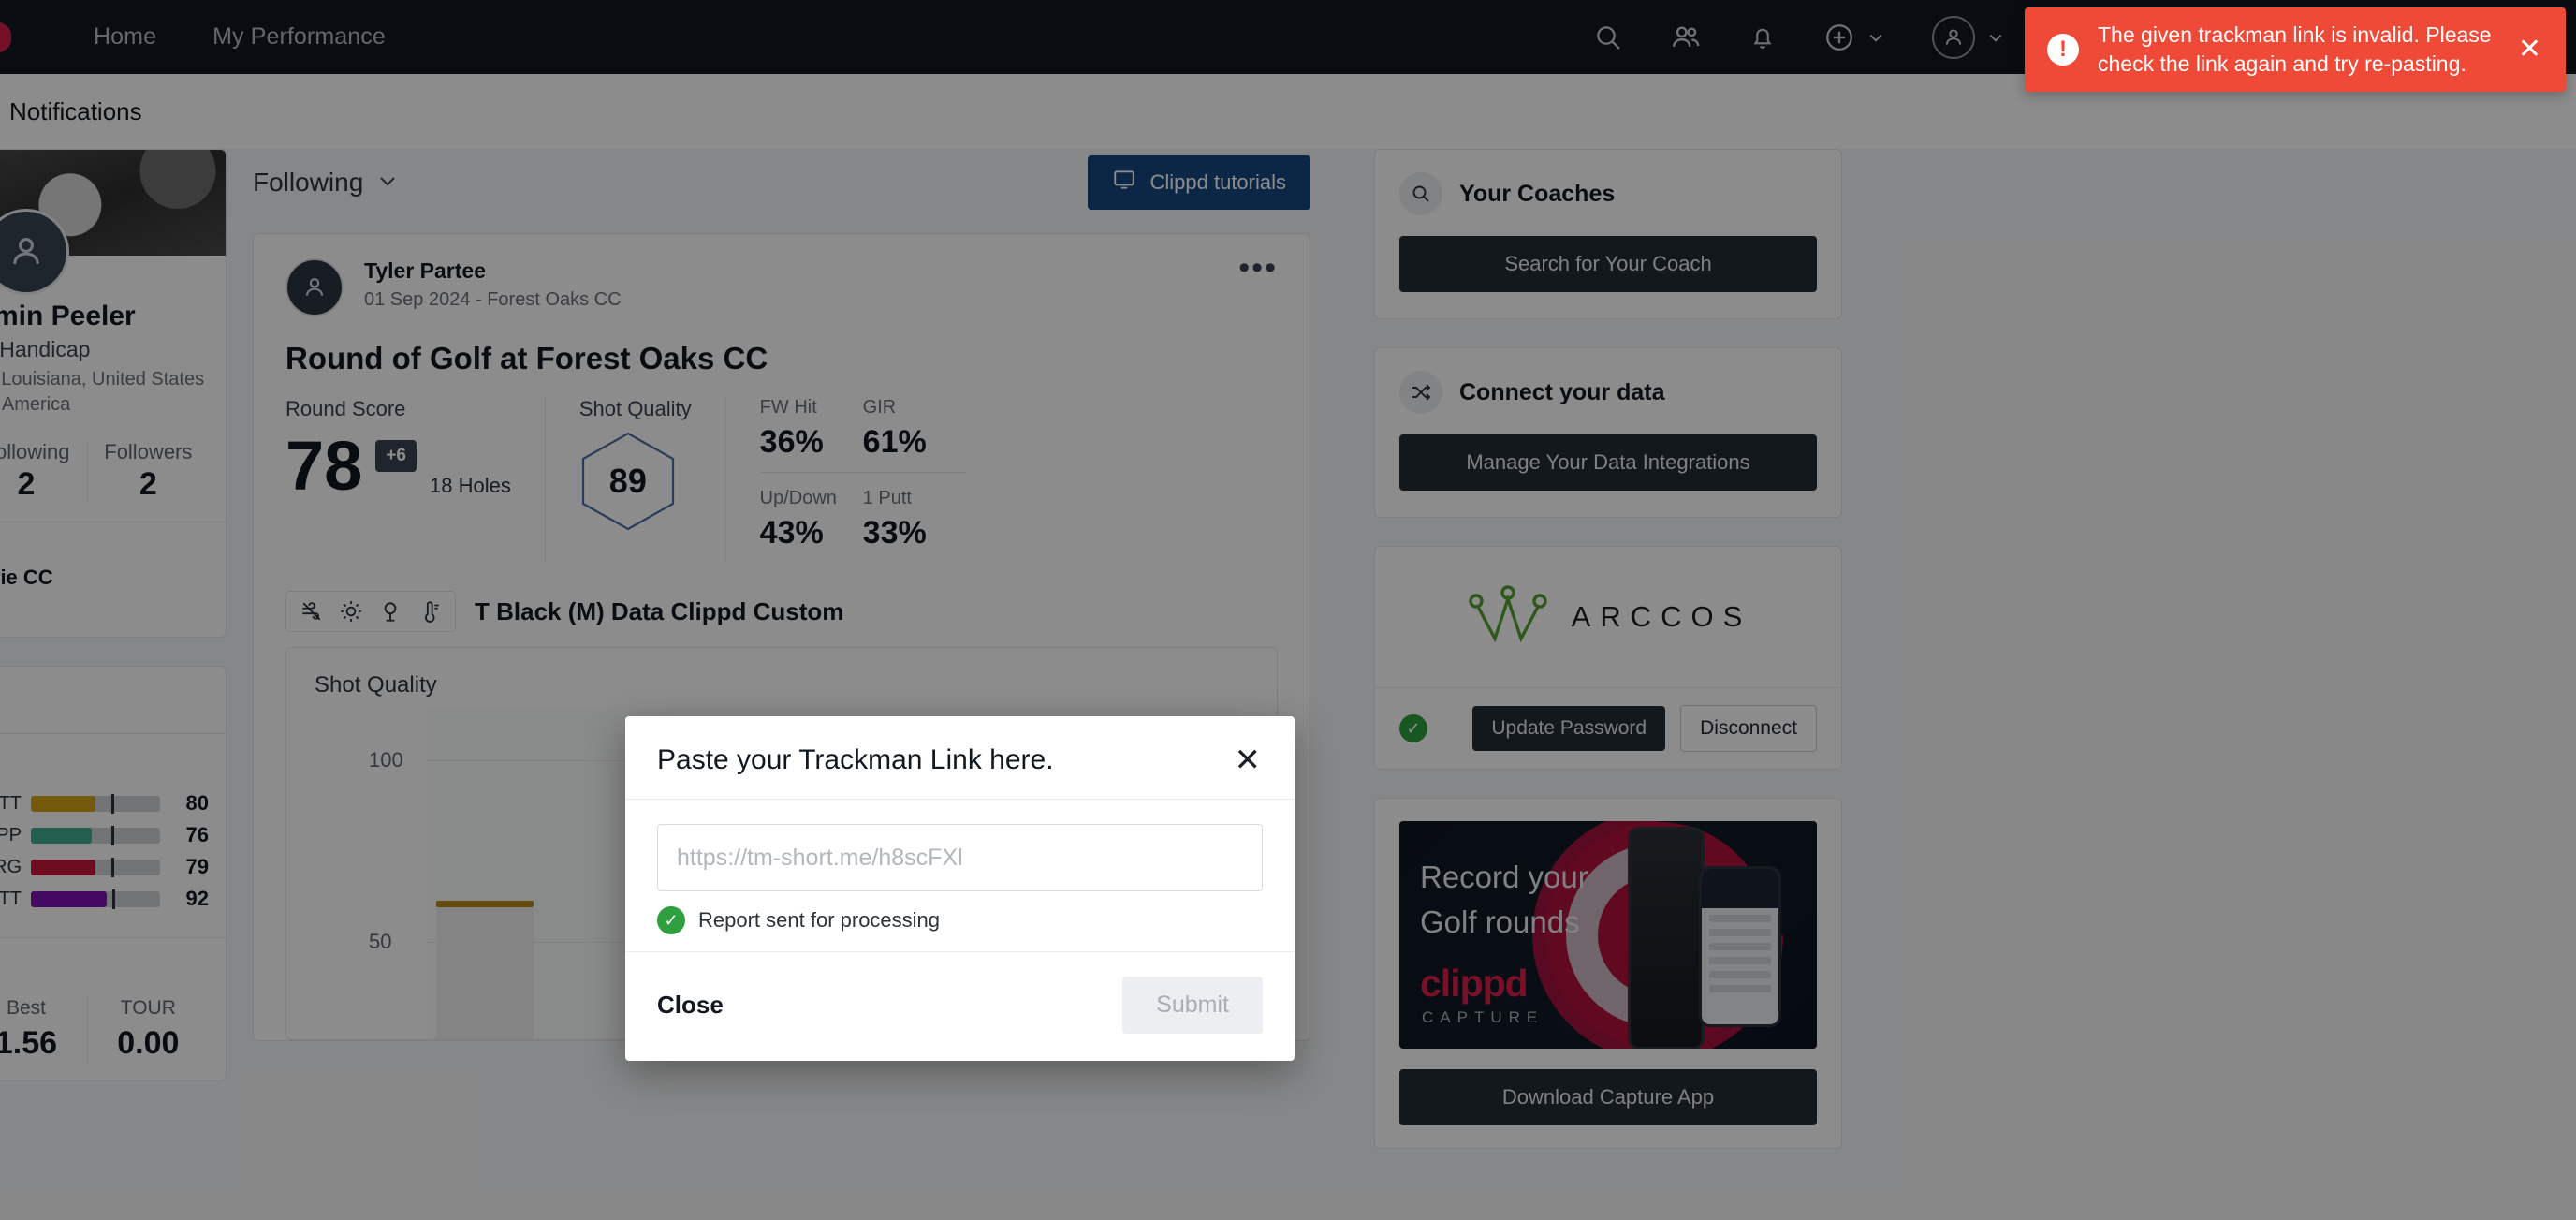 Image resolution: width=2576 pixels, height=1220 pixels. Describe the element at coordinates (819, 920) in the screenshot. I see `modal-status-text: Report sent for processing` at that location.